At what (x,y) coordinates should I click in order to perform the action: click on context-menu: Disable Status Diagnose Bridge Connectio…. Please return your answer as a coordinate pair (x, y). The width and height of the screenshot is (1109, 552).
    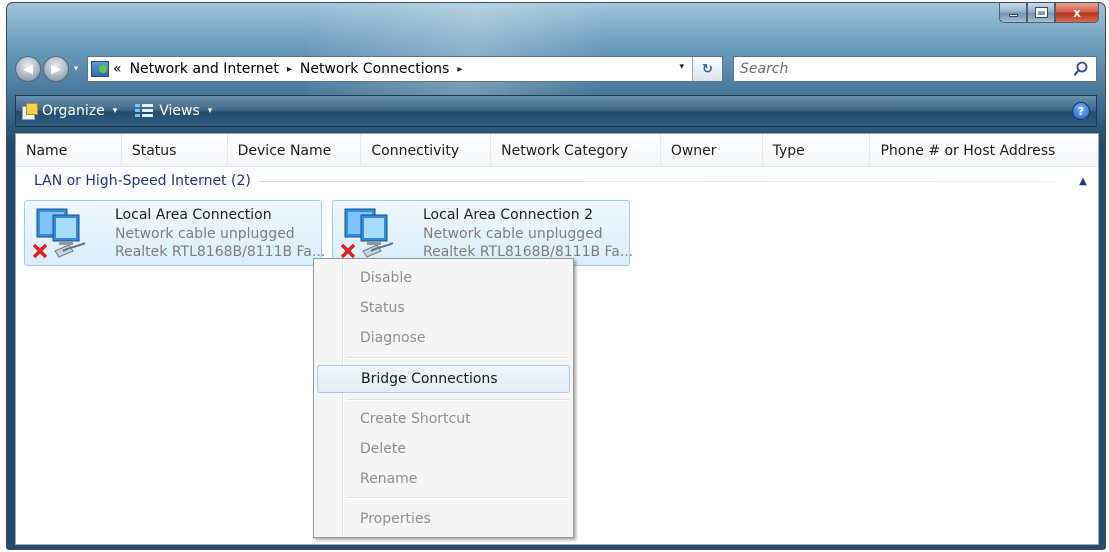
    Looking at the image, I should click on (443, 398).